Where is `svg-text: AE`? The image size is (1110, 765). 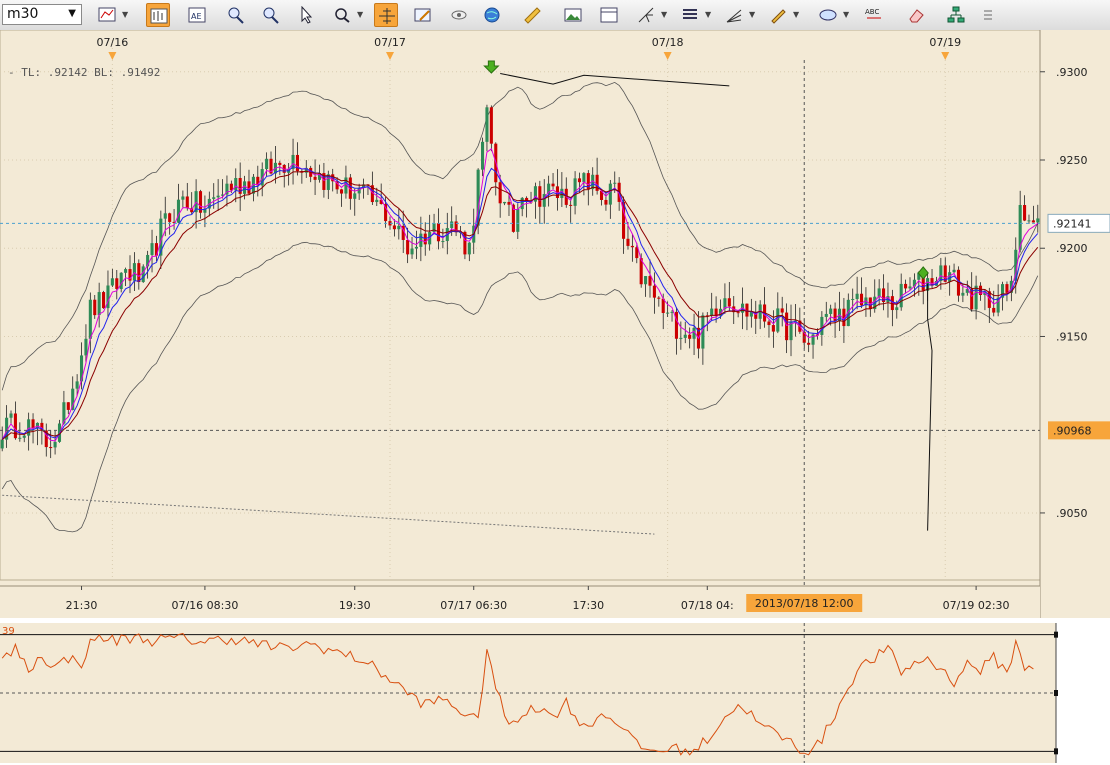
svg-text: AE is located at coordinates (196, 16).